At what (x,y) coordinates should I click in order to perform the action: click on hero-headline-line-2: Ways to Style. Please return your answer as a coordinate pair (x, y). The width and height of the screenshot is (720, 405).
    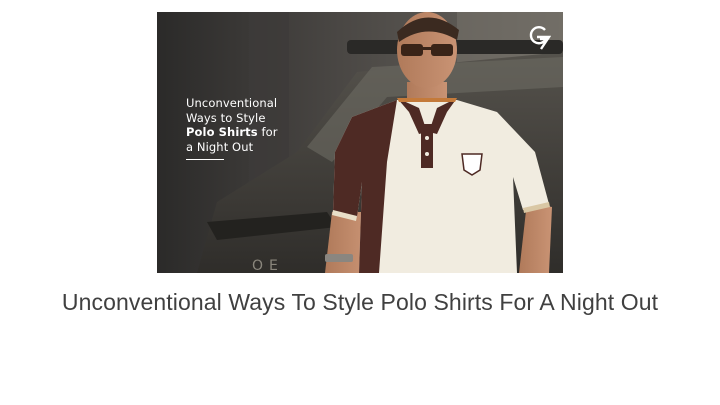
    Looking at the image, I should click on (226, 117).